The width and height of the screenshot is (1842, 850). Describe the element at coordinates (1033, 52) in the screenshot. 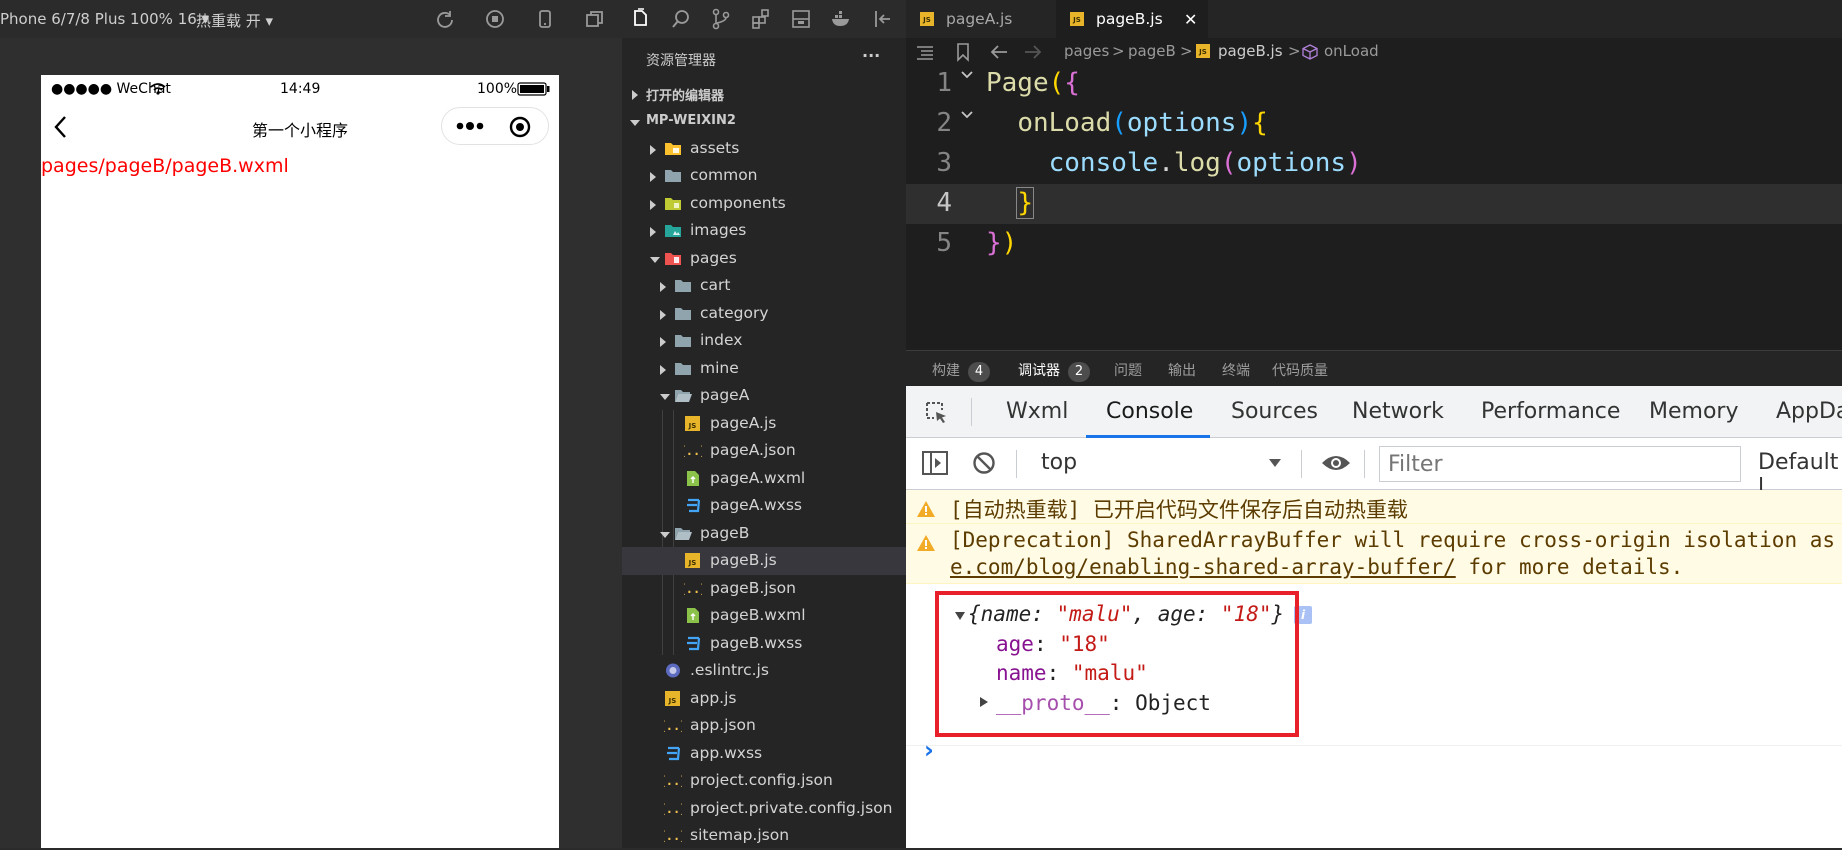

I see `forward-arrow-icon` at that location.